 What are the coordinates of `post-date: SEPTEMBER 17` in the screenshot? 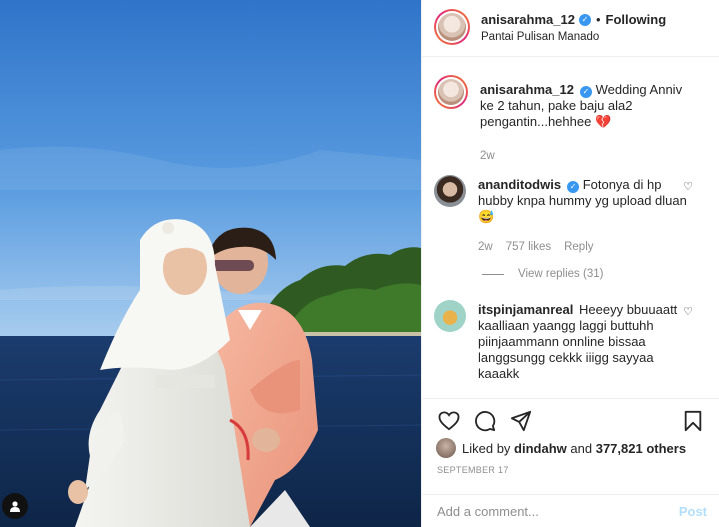 It's located at (570, 466).